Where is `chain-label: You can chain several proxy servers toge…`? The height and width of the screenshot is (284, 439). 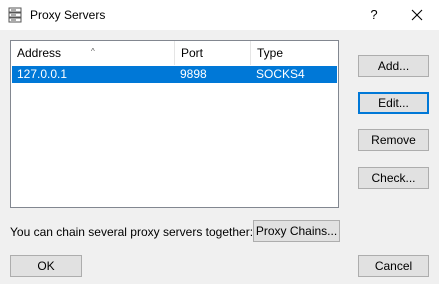
chain-label: You can chain several proxy servers toge… is located at coordinates (132, 232).